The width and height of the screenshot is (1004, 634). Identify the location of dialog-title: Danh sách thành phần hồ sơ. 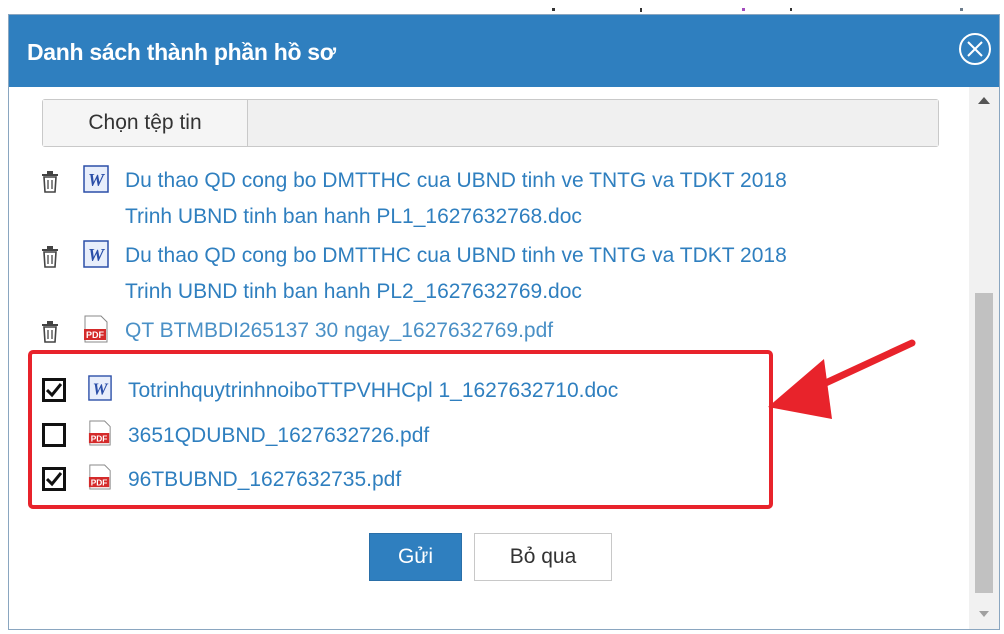
(181, 52).